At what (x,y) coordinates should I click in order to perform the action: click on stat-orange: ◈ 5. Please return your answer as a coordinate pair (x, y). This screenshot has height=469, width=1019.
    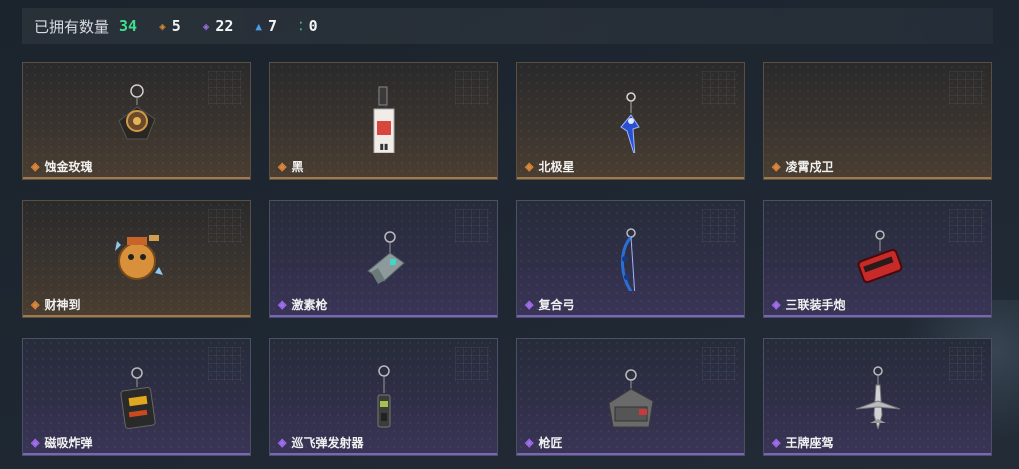
    Looking at the image, I should click on (170, 26).